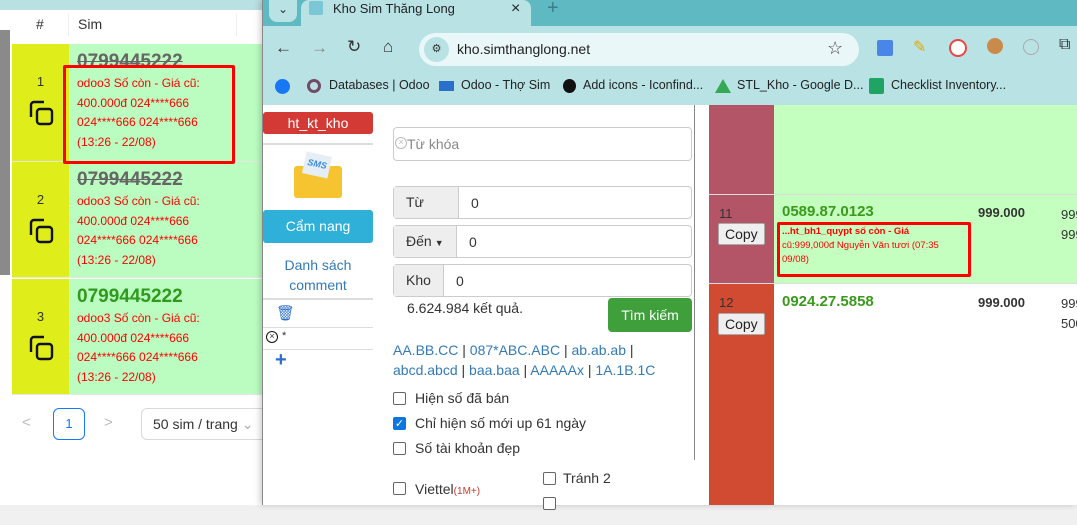 This screenshot has height=525, width=1077. I want to click on keyword-input: × Từ khóa, so click(542, 144).